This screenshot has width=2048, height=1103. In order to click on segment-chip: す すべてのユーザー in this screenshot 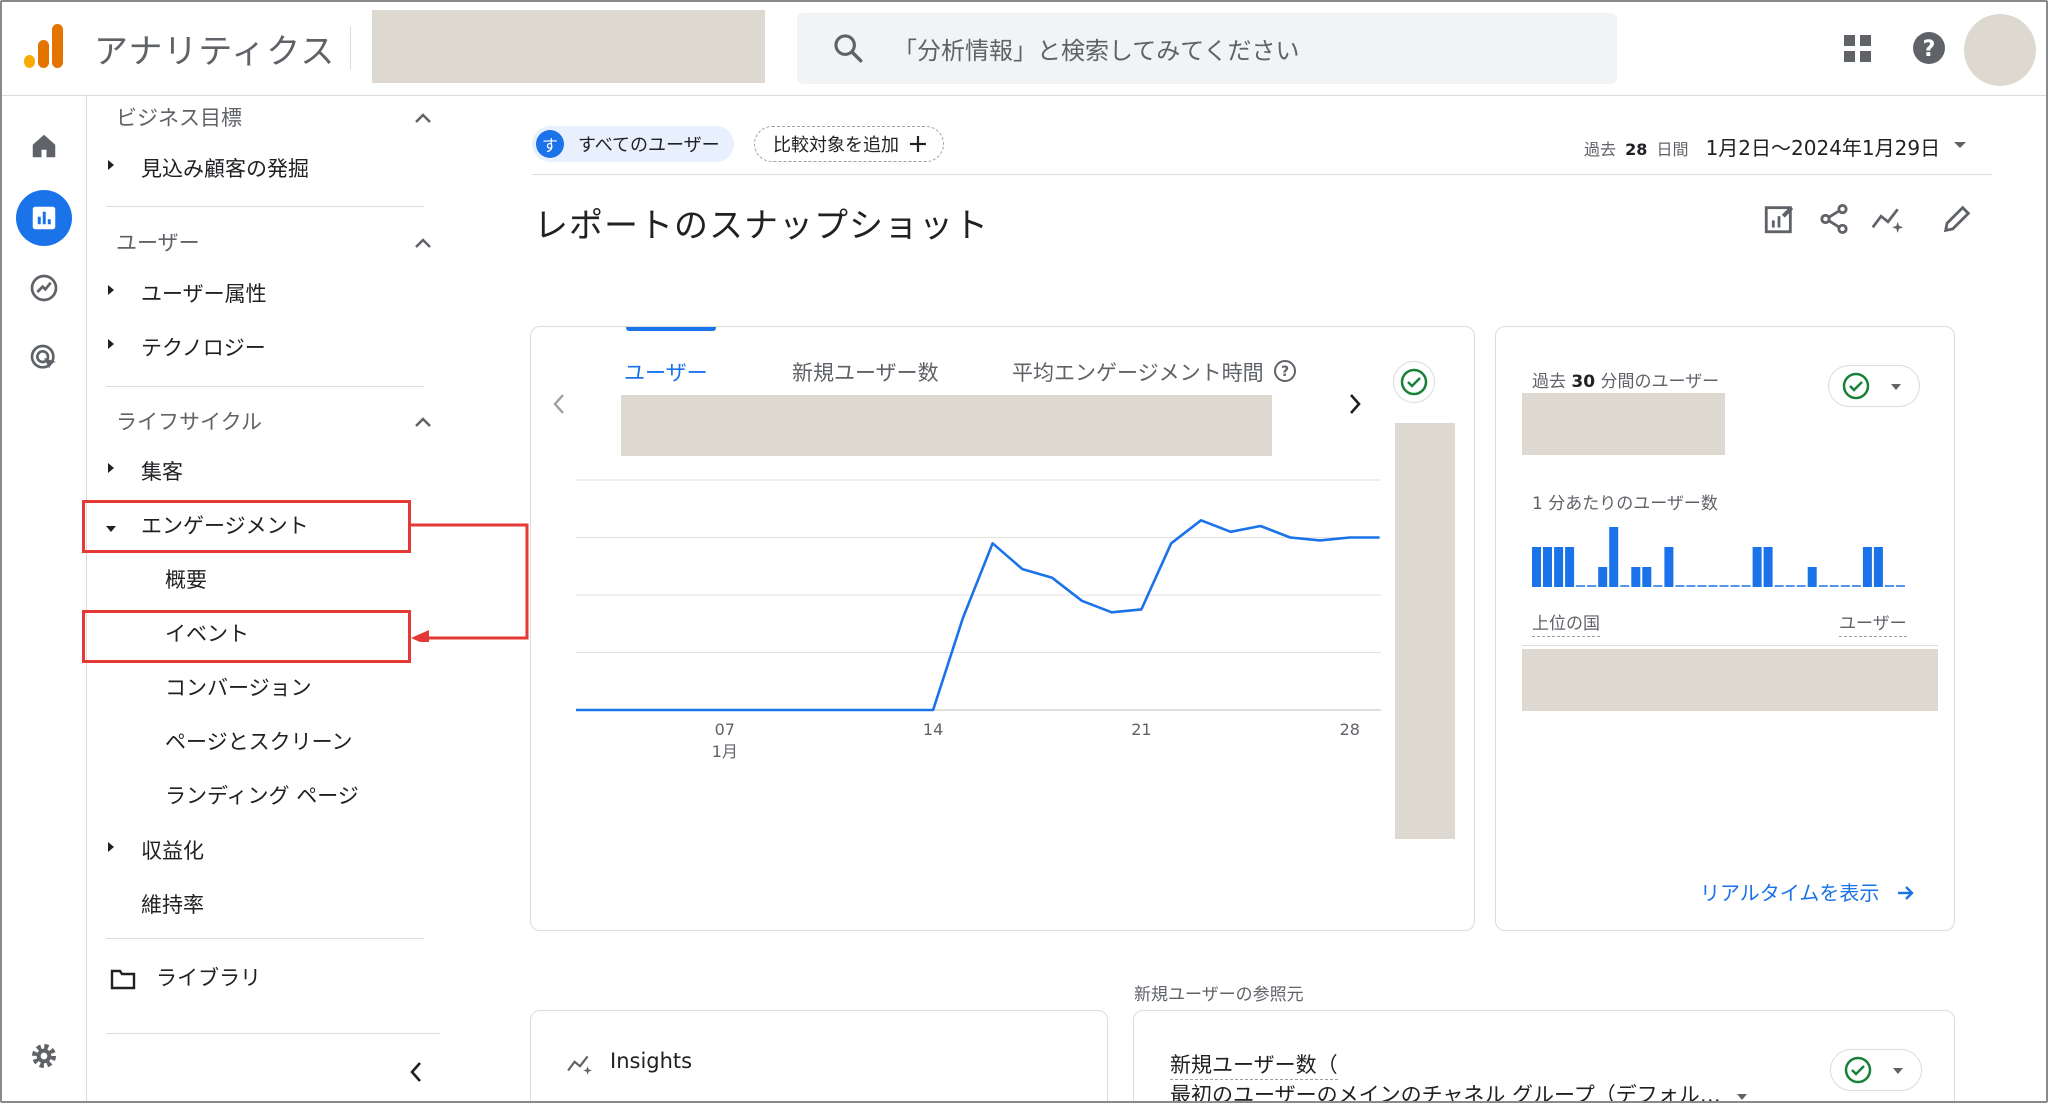, I will do `click(633, 144)`.